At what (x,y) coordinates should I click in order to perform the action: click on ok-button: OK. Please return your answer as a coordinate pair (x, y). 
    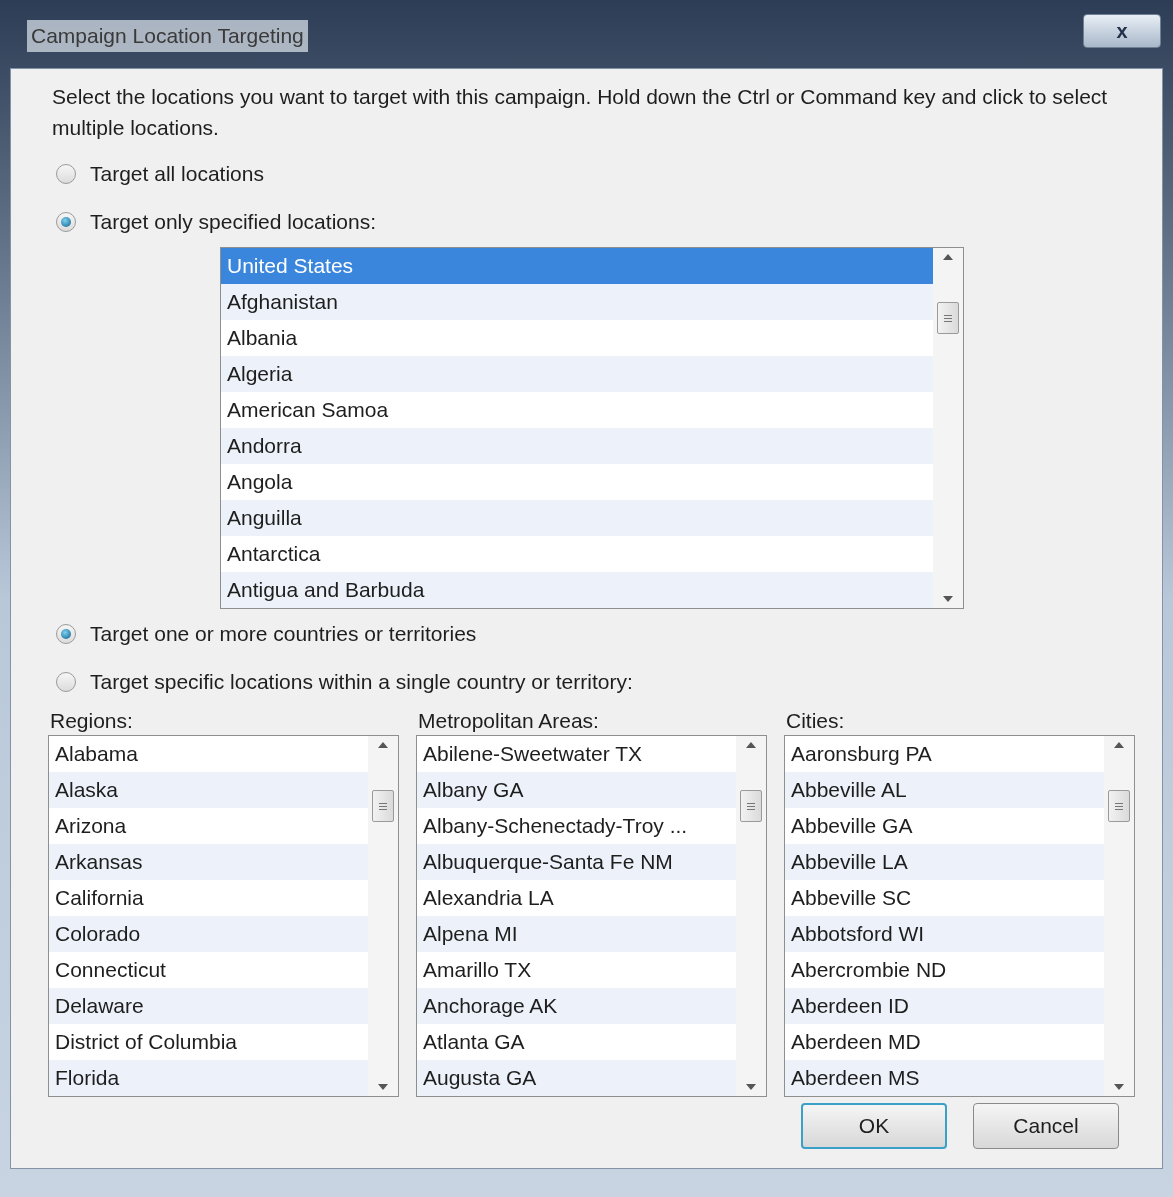
    Looking at the image, I should click on (874, 1126).